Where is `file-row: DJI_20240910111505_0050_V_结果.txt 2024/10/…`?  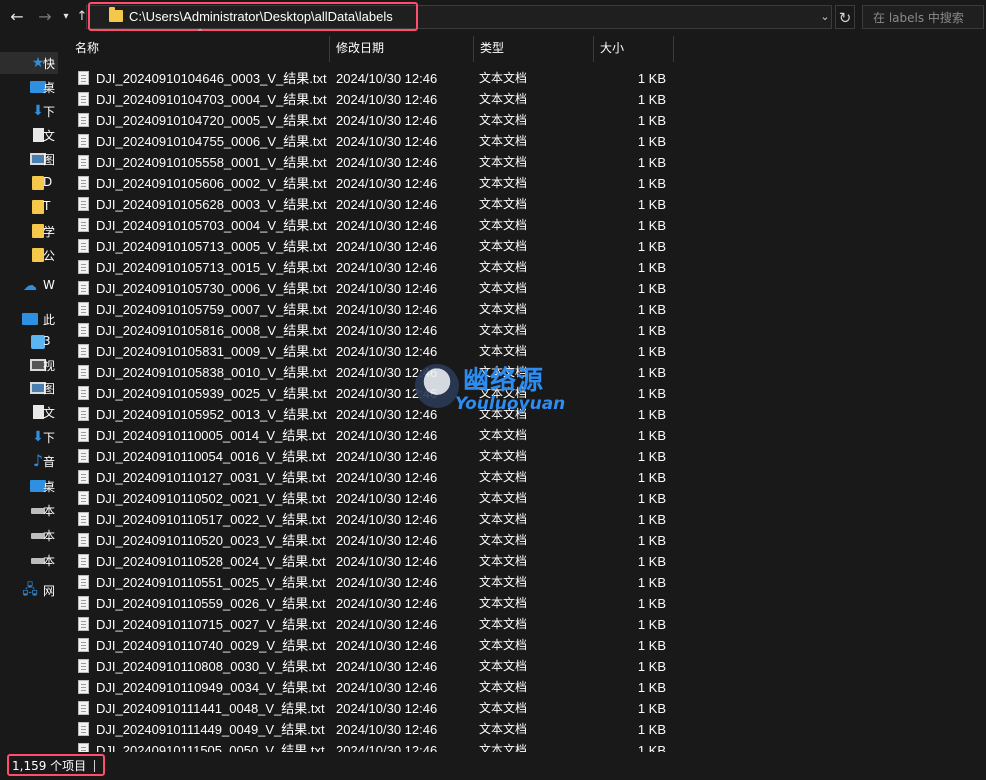
file-row: DJI_20240910111505_0050_V_结果.txt 2024/10/… is located at coordinates (522, 746).